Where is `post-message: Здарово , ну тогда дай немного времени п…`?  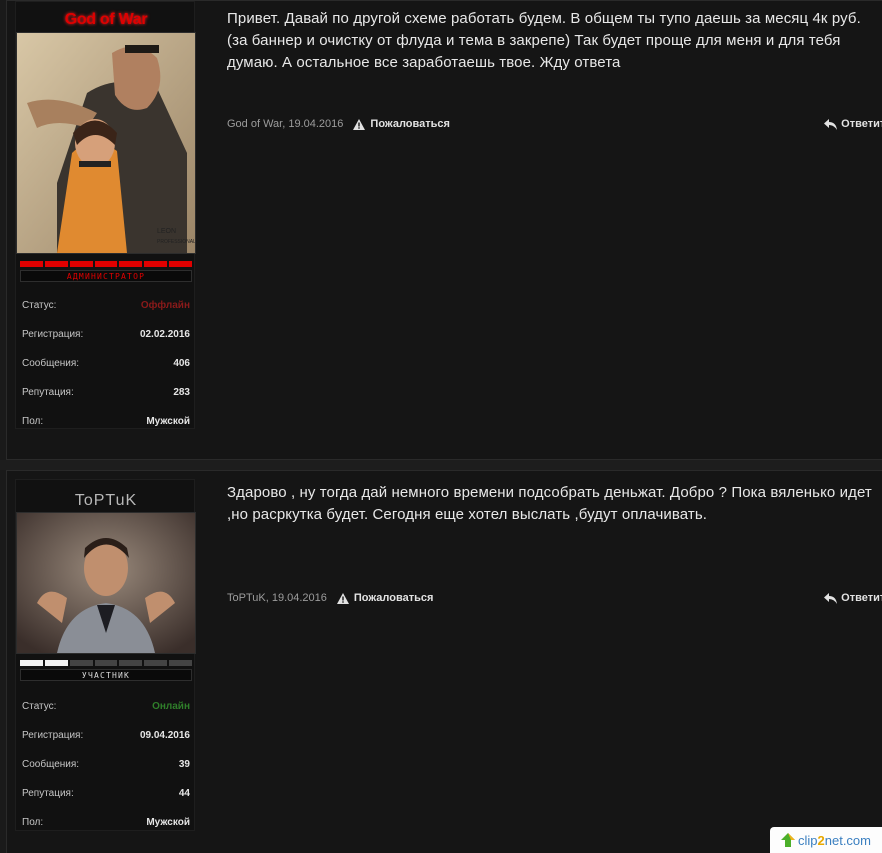
post-message: Здарово , ну тогда дай немного времени п… is located at coordinates (549, 503).